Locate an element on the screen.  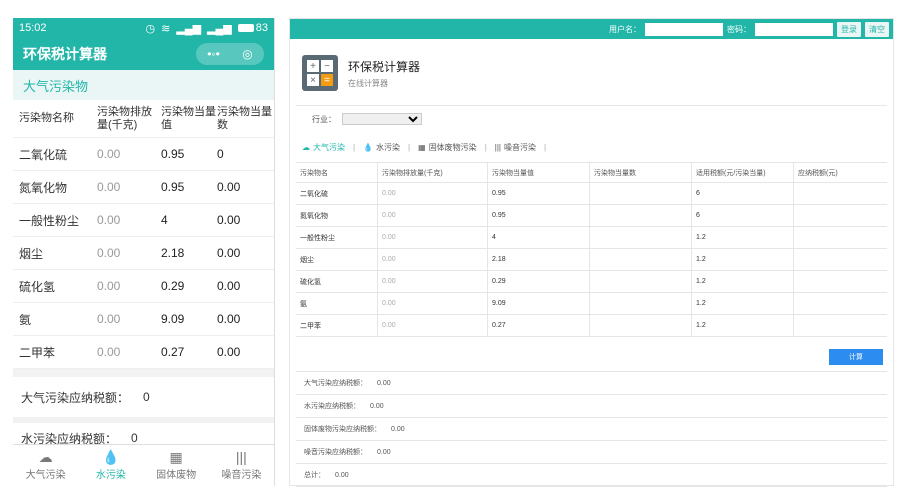
app-title: 环保税计算器 is located at coordinates (65, 54).